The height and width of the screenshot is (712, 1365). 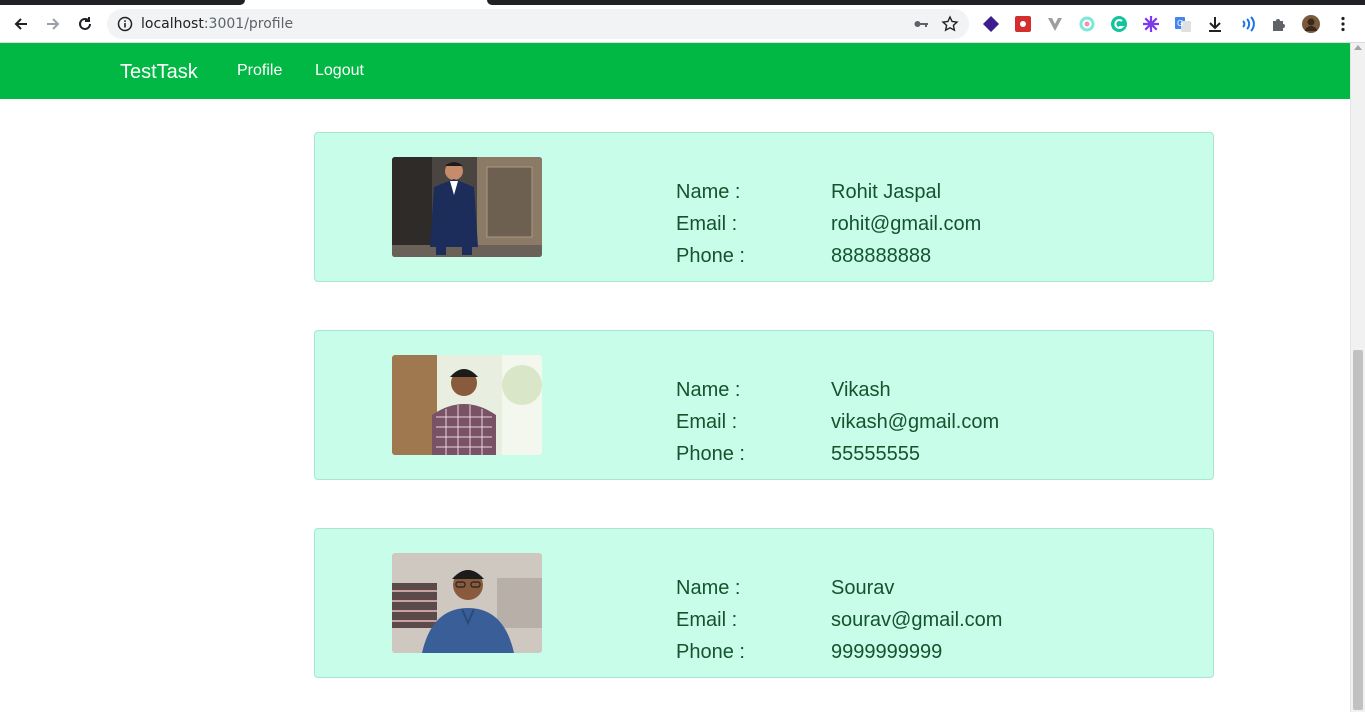 I want to click on key-icon, so click(x=921, y=24).